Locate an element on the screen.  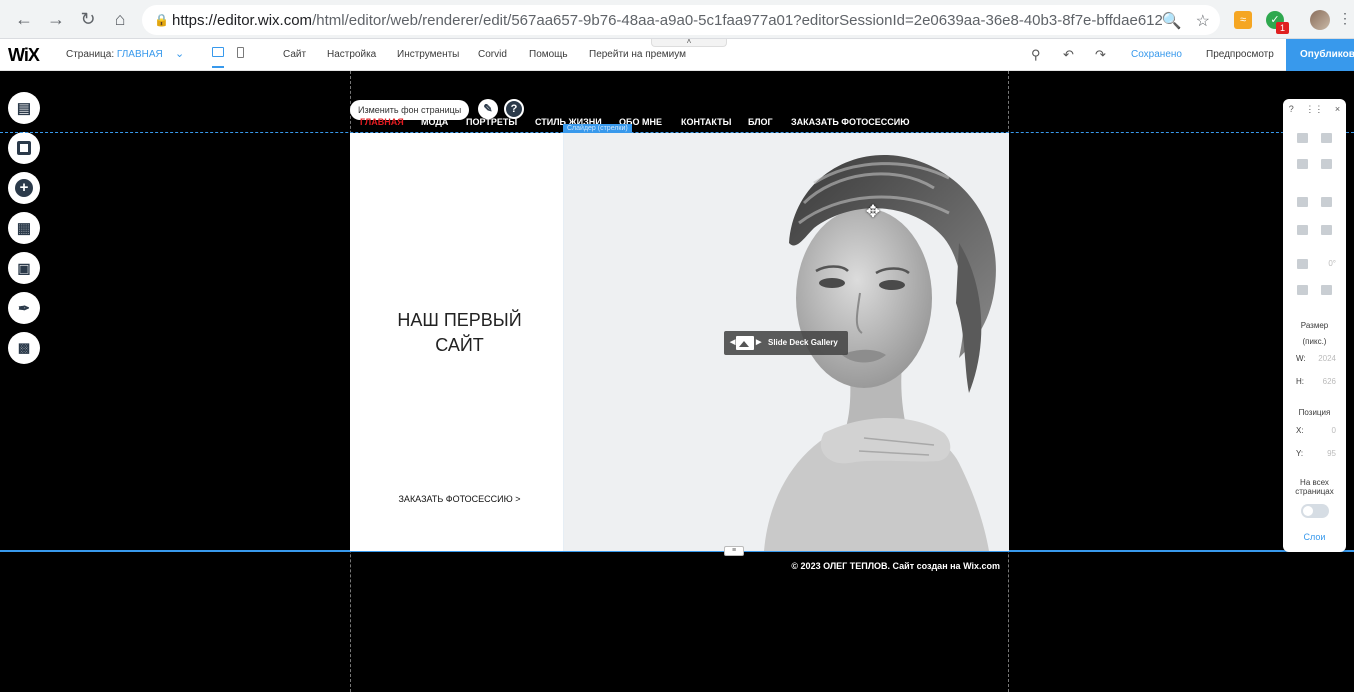
help-icon: ? is located at coordinates (514, 109).